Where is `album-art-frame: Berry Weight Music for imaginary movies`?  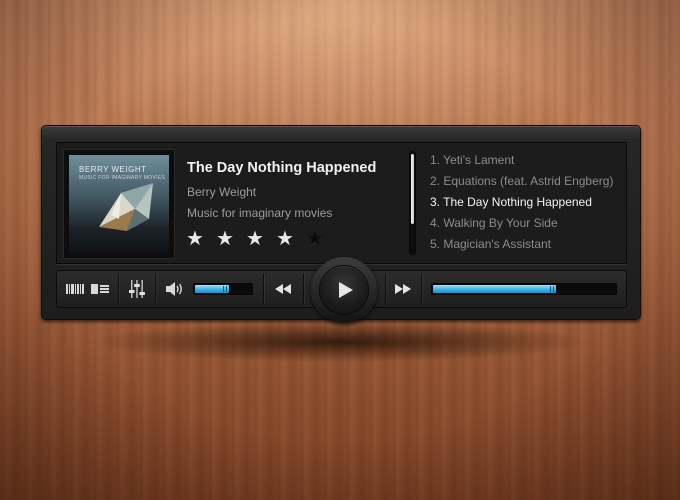
album-art-frame: Berry Weight Music for imaginary movies is located at coordinates (119, 204).